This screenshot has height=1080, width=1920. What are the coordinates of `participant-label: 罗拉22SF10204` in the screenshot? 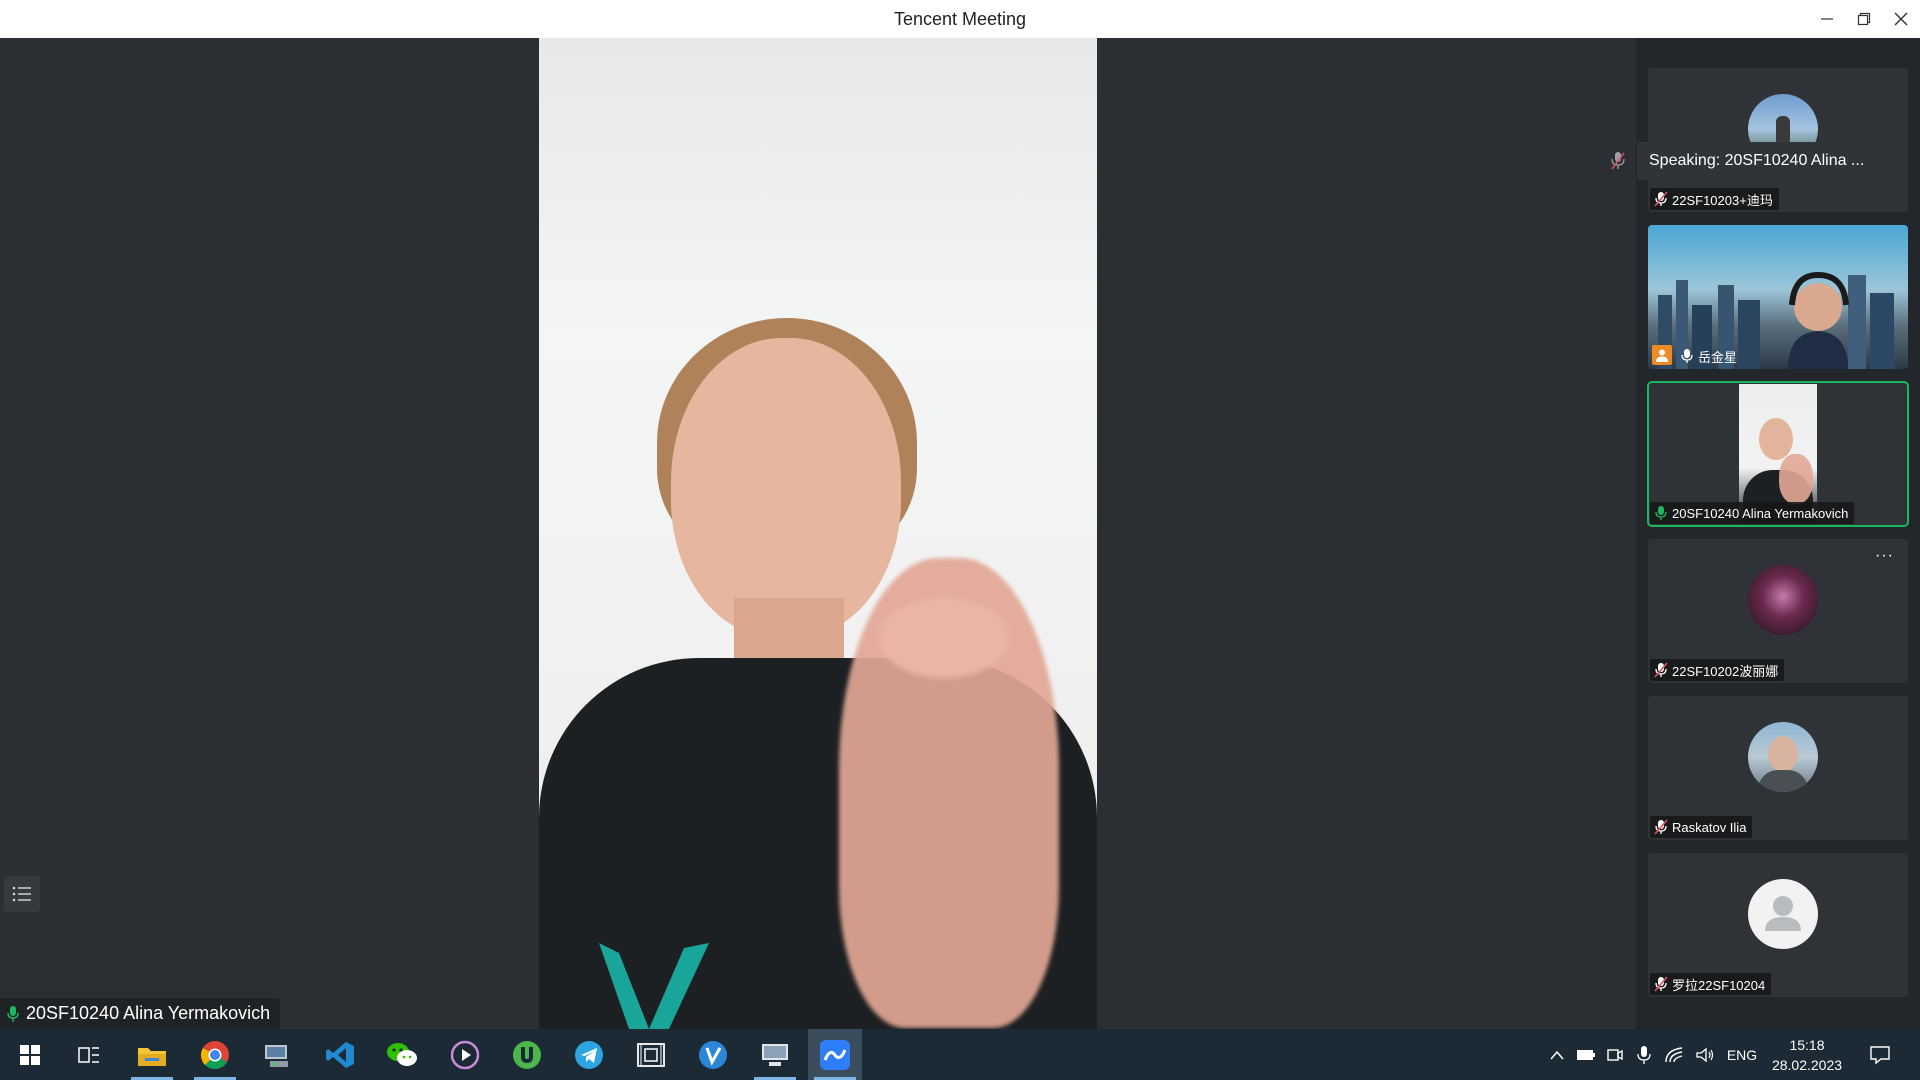 It's located at (1711, 984).